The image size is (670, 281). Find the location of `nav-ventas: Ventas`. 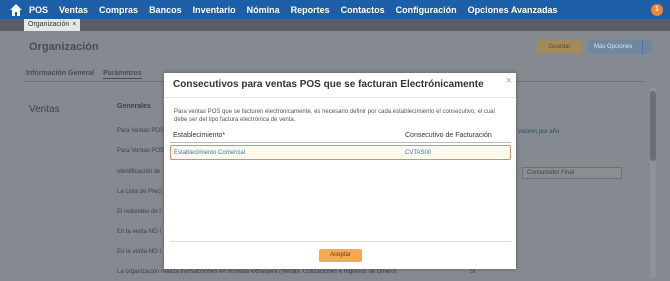

nav-ventas: Ventas is located at coordinates (73, 10).